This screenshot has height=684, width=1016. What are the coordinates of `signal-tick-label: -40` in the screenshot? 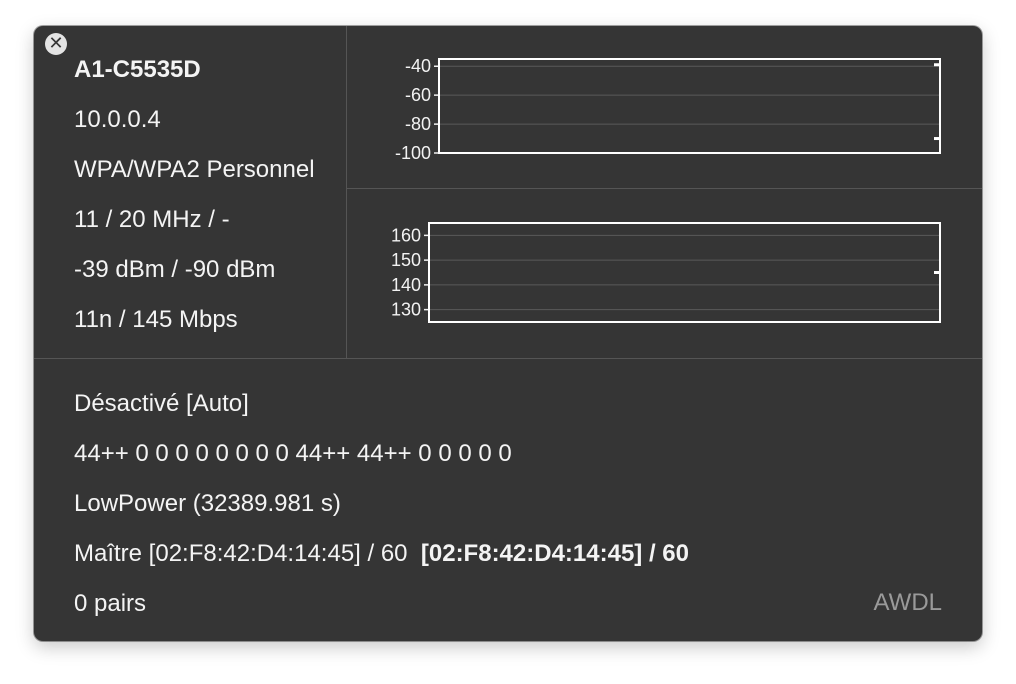 It's located at (418, 66).